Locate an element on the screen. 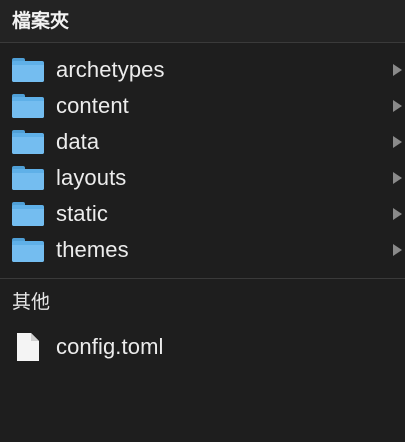  folder-label: data is located at coordinates (78, 141).